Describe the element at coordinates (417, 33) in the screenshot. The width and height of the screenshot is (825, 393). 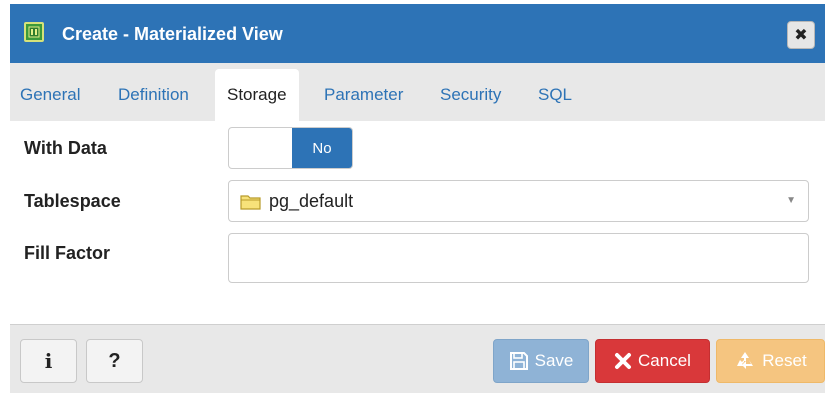
I see `dialog-titlebar: Create - Materialized View ✖` at that location.